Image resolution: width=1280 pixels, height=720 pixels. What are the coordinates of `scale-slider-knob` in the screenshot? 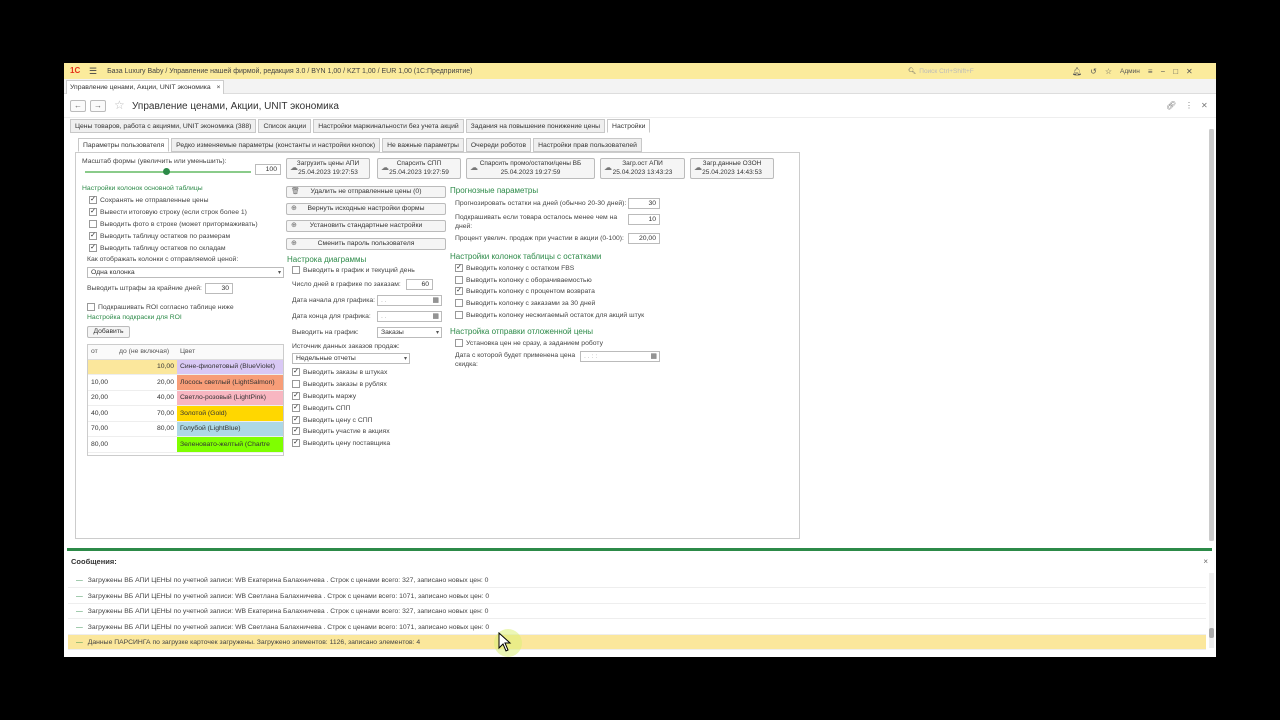 It's located at (166, 171).